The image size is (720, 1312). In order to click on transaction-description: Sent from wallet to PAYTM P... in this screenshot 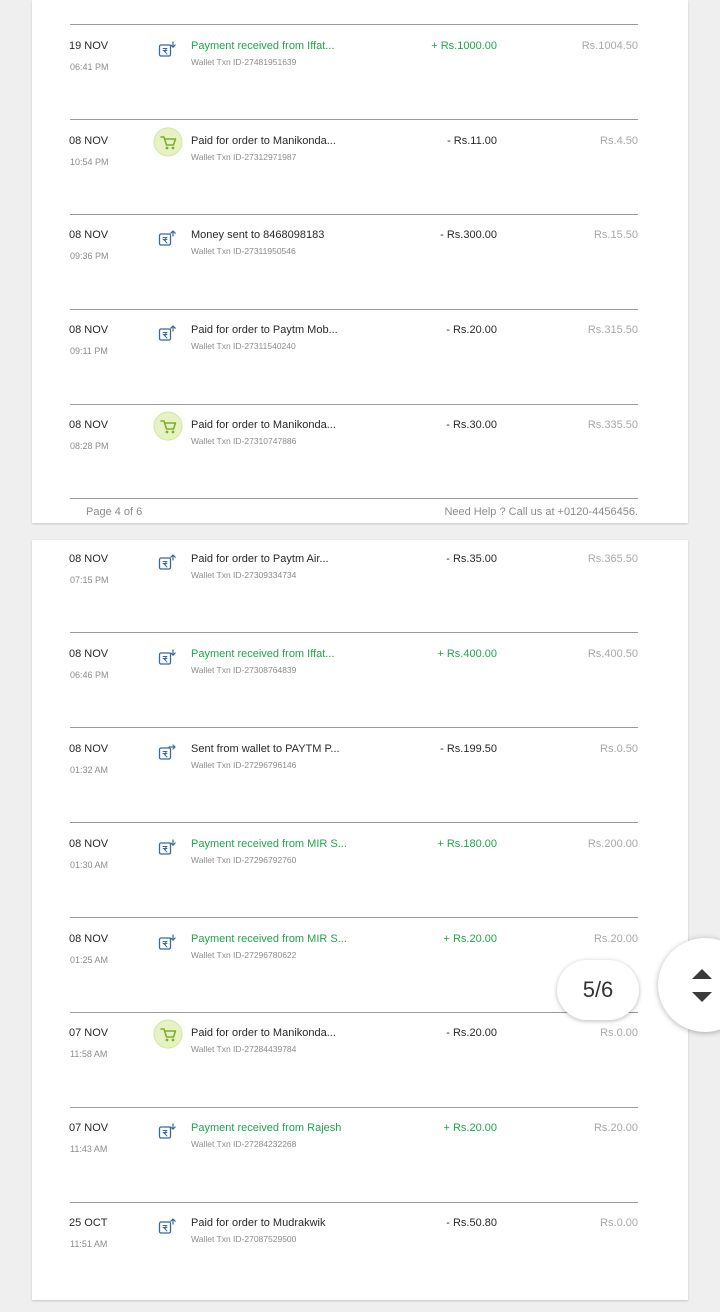, I will do `click(265, 749)`.